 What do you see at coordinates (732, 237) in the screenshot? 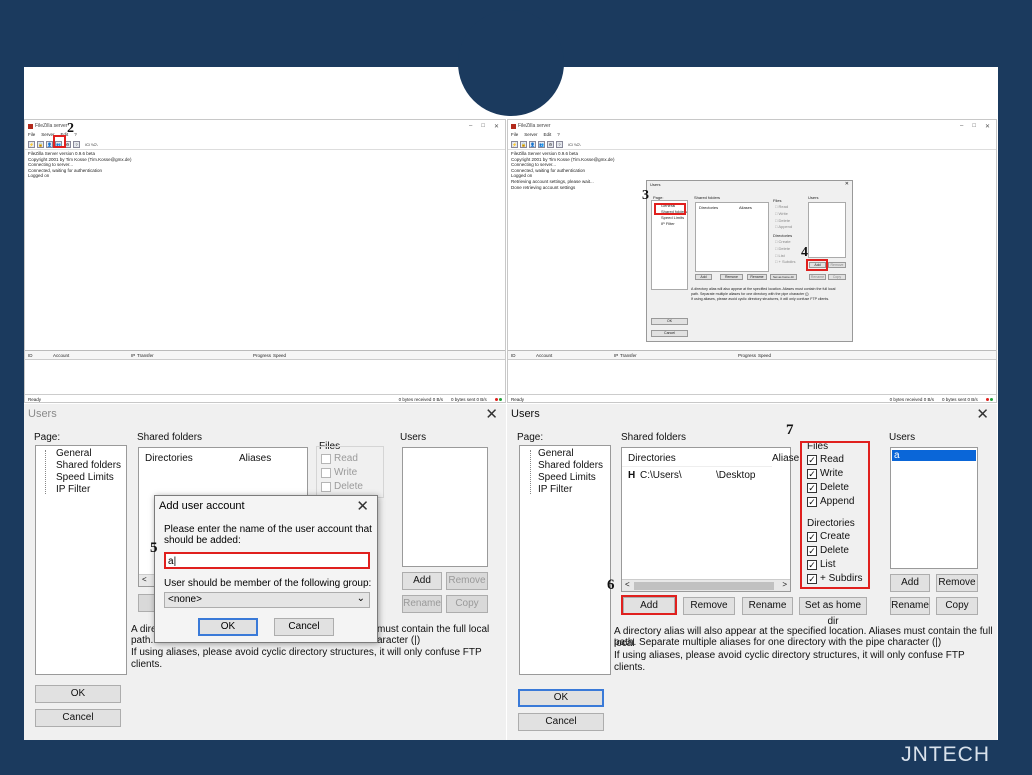
I see `mini-dir-list: Directories Aliases` at bounding box center [732, 237].